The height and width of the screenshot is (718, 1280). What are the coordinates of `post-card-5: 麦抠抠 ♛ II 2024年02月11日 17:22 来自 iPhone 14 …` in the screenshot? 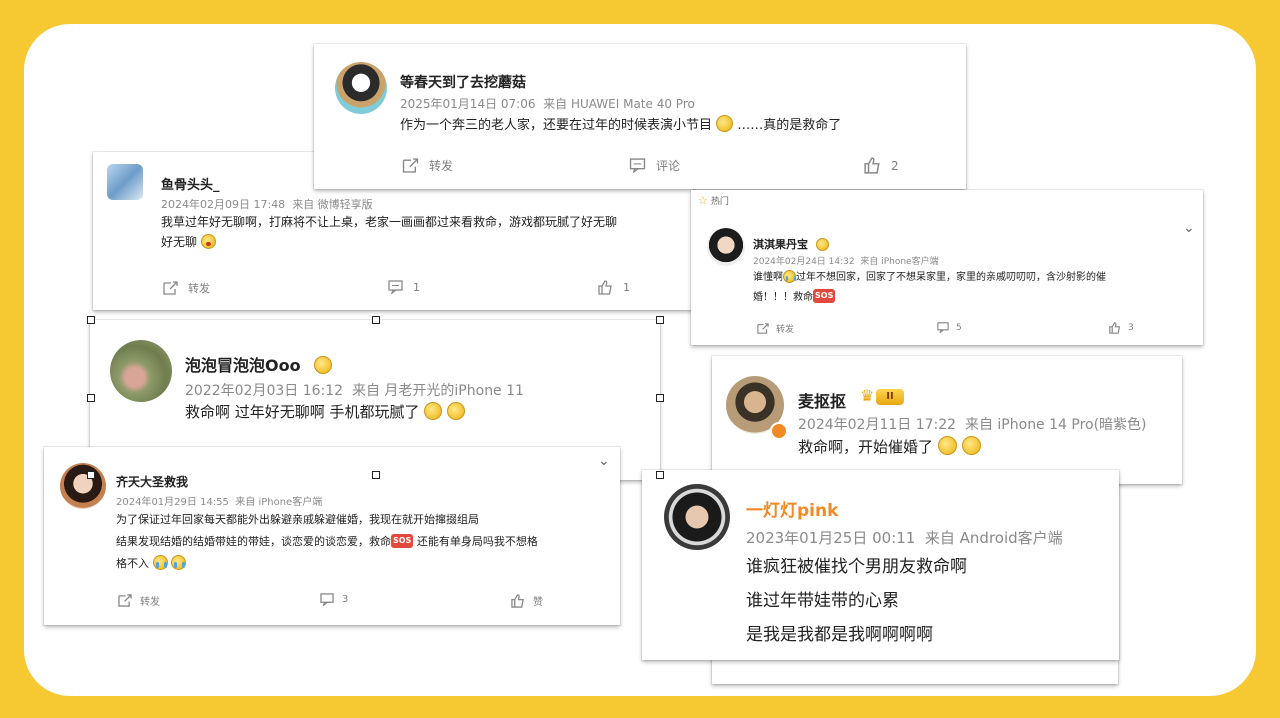 It's located at (947, 420).